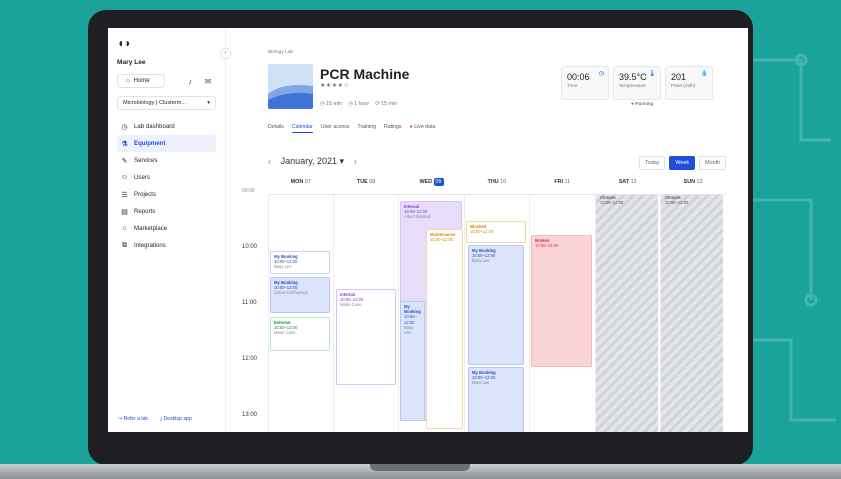 The height and width of the screenshot is (479, 841). Describe the element at coordinates (713, 163) in the screenshot. I see `month-view-button: Month` at that location.